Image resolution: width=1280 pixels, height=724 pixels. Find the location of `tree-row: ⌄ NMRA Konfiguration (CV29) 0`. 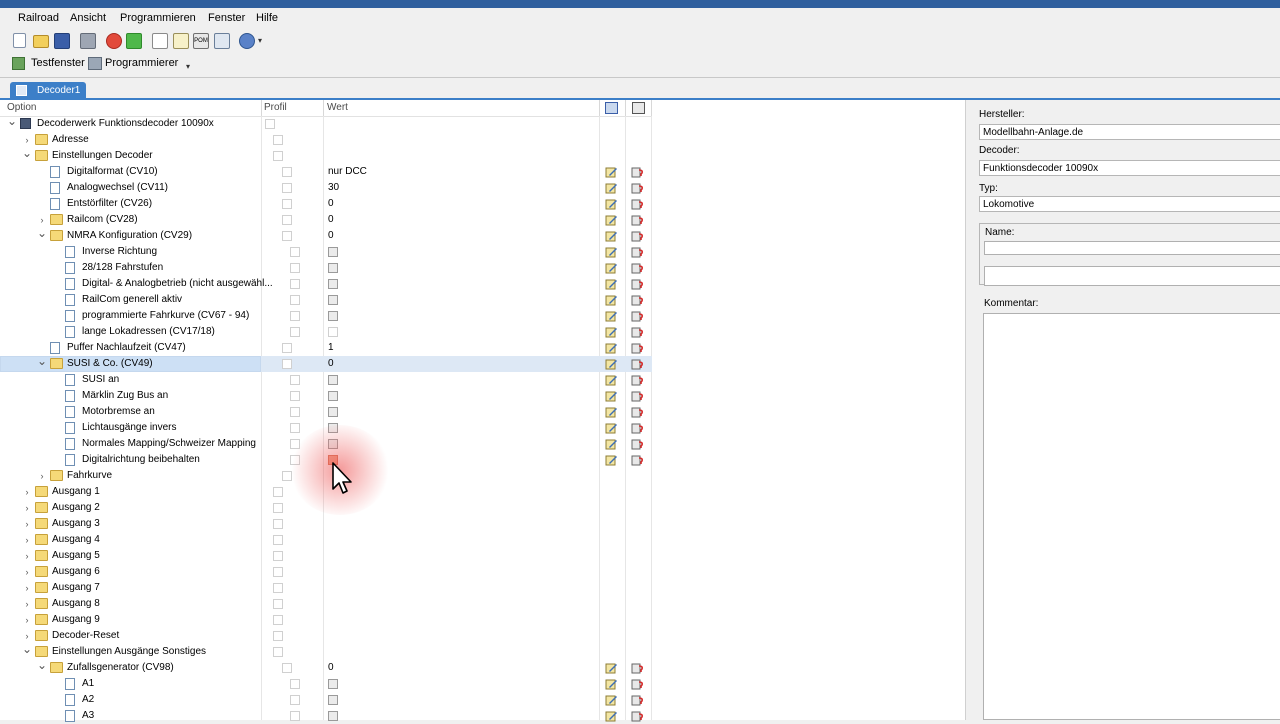

tree-row: ⌄ NMRA Konfiguration (CV29) 0 is located at coordinates (326, 235).